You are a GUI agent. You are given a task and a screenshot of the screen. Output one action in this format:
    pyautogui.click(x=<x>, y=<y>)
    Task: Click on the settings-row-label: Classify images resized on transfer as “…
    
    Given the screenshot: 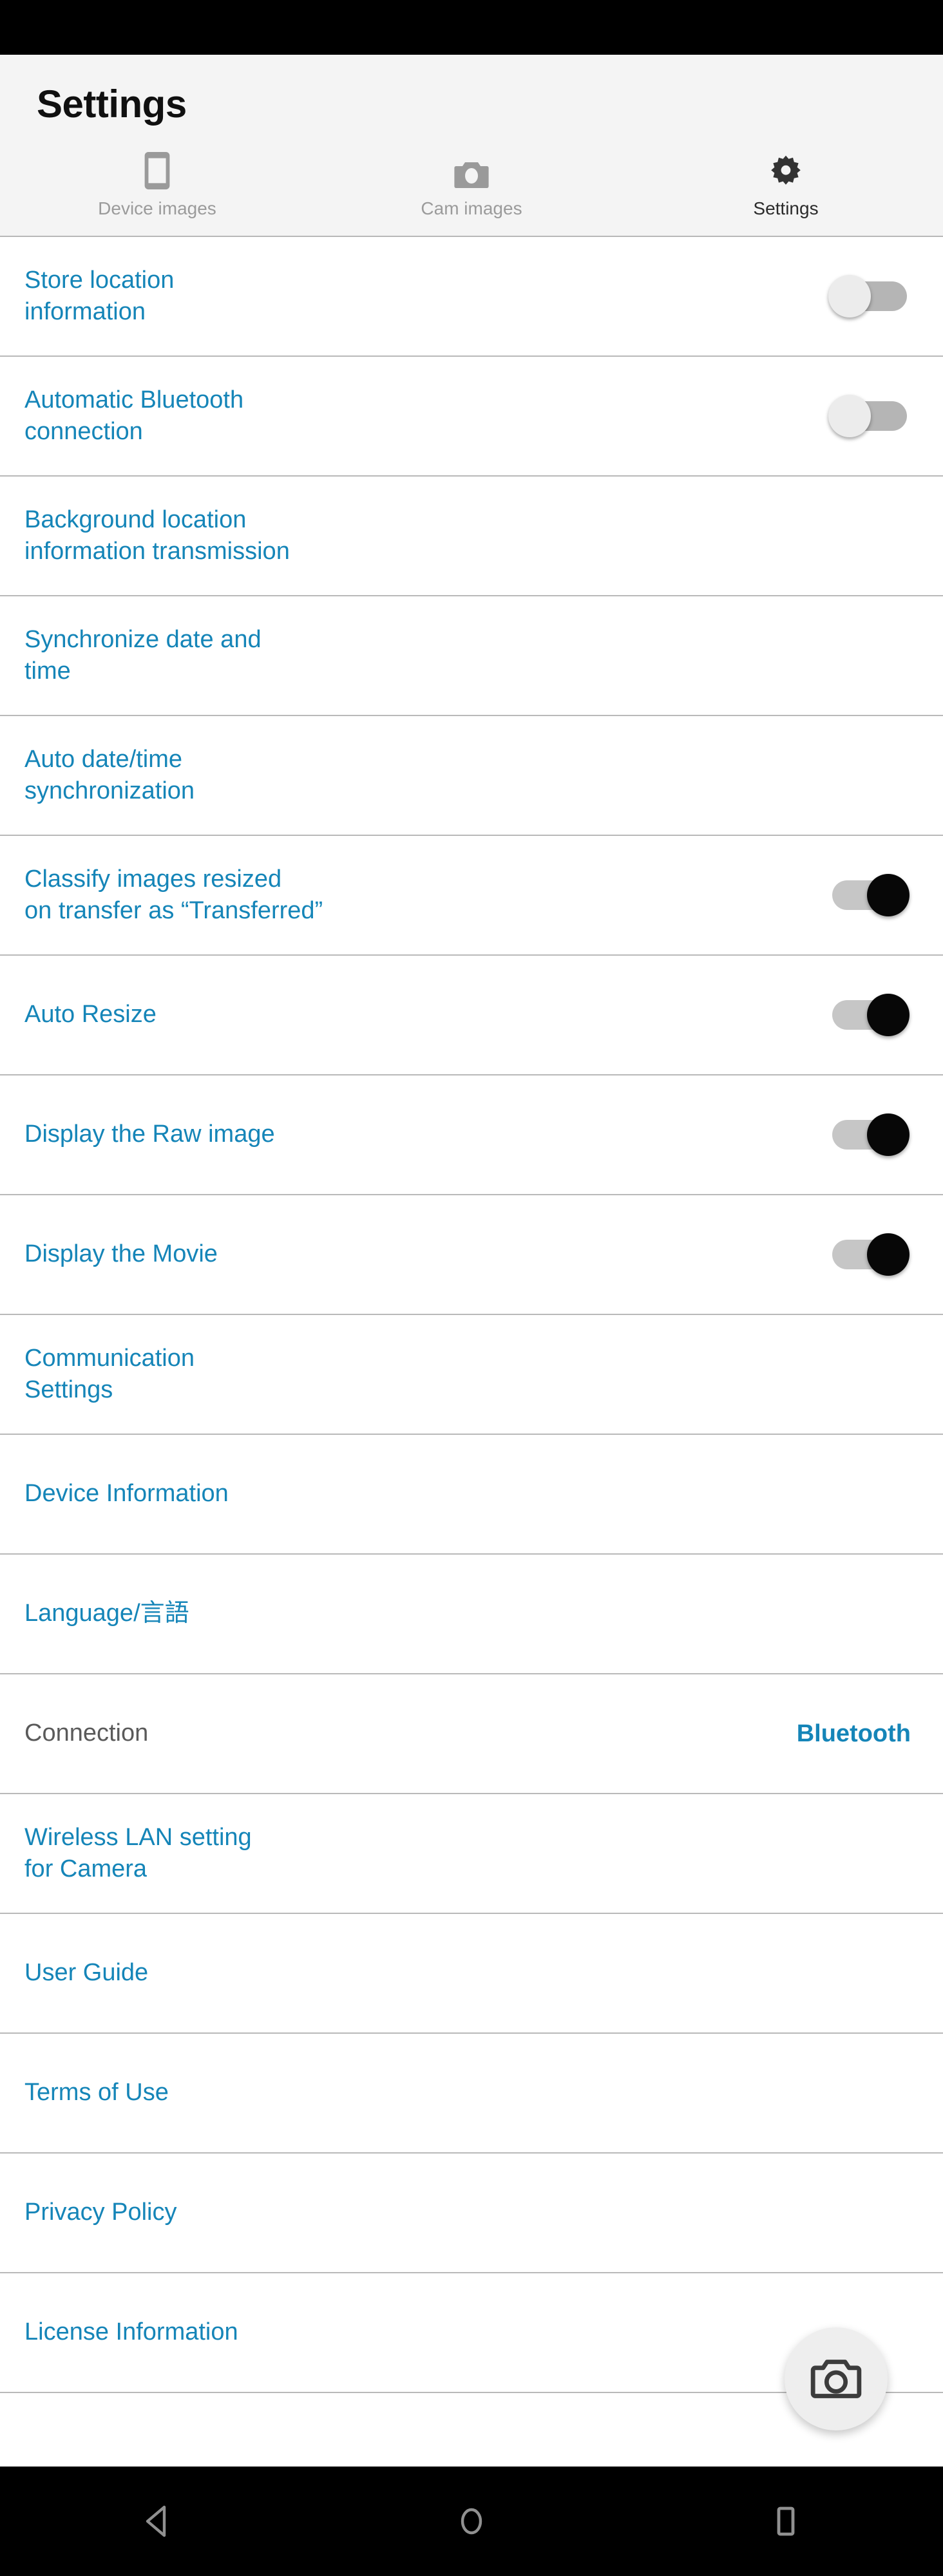 What is the action you would take?
    pyautogui.click(x=174, y=894)
    